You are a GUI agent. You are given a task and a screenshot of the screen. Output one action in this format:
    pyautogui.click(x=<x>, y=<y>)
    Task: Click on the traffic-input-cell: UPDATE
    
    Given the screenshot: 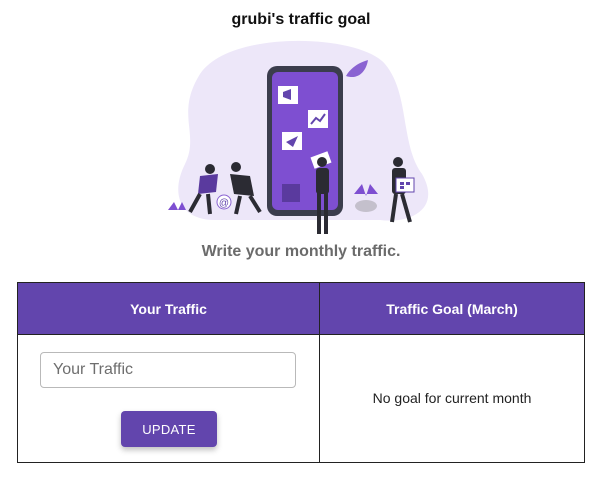 What is the action you would take?
    pyautogui.click(x=169, y=398)
    